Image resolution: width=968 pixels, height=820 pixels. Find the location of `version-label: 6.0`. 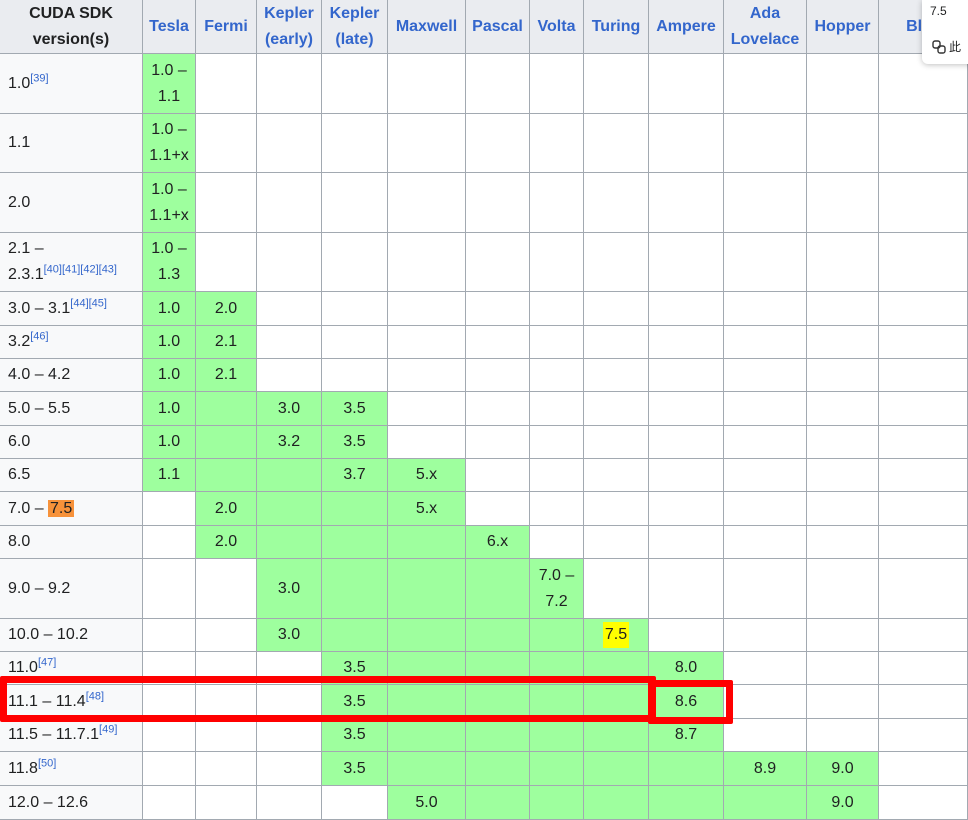

version-label: 6.0 is located at coordinates (19, 441).